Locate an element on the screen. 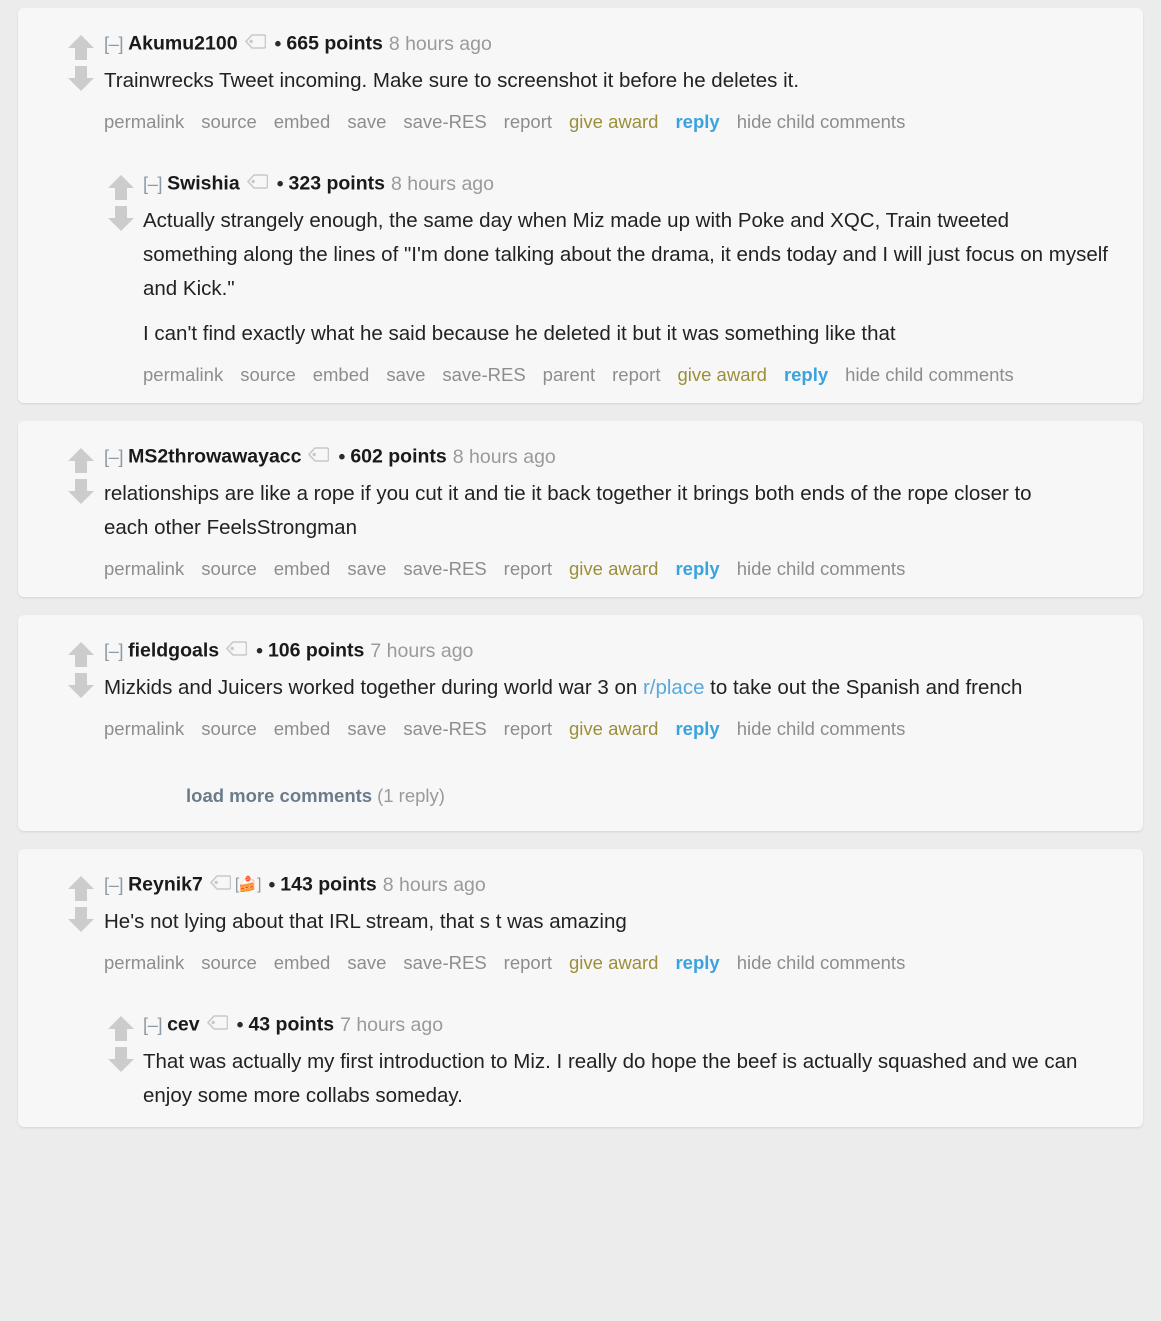 This screenshot has height=1321, width=1161. comment-author: fieldgoals is located at coordinates (173, 651).